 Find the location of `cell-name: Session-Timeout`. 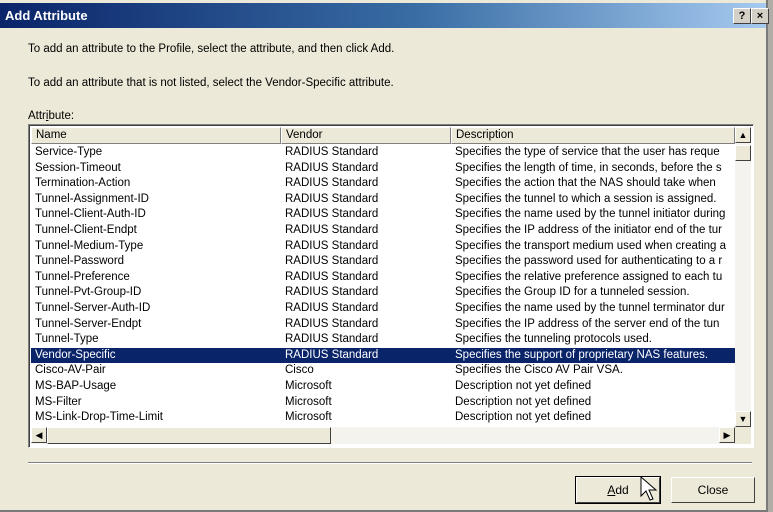

cell-name: Session-Timeout is located at coordinates (78, 167).